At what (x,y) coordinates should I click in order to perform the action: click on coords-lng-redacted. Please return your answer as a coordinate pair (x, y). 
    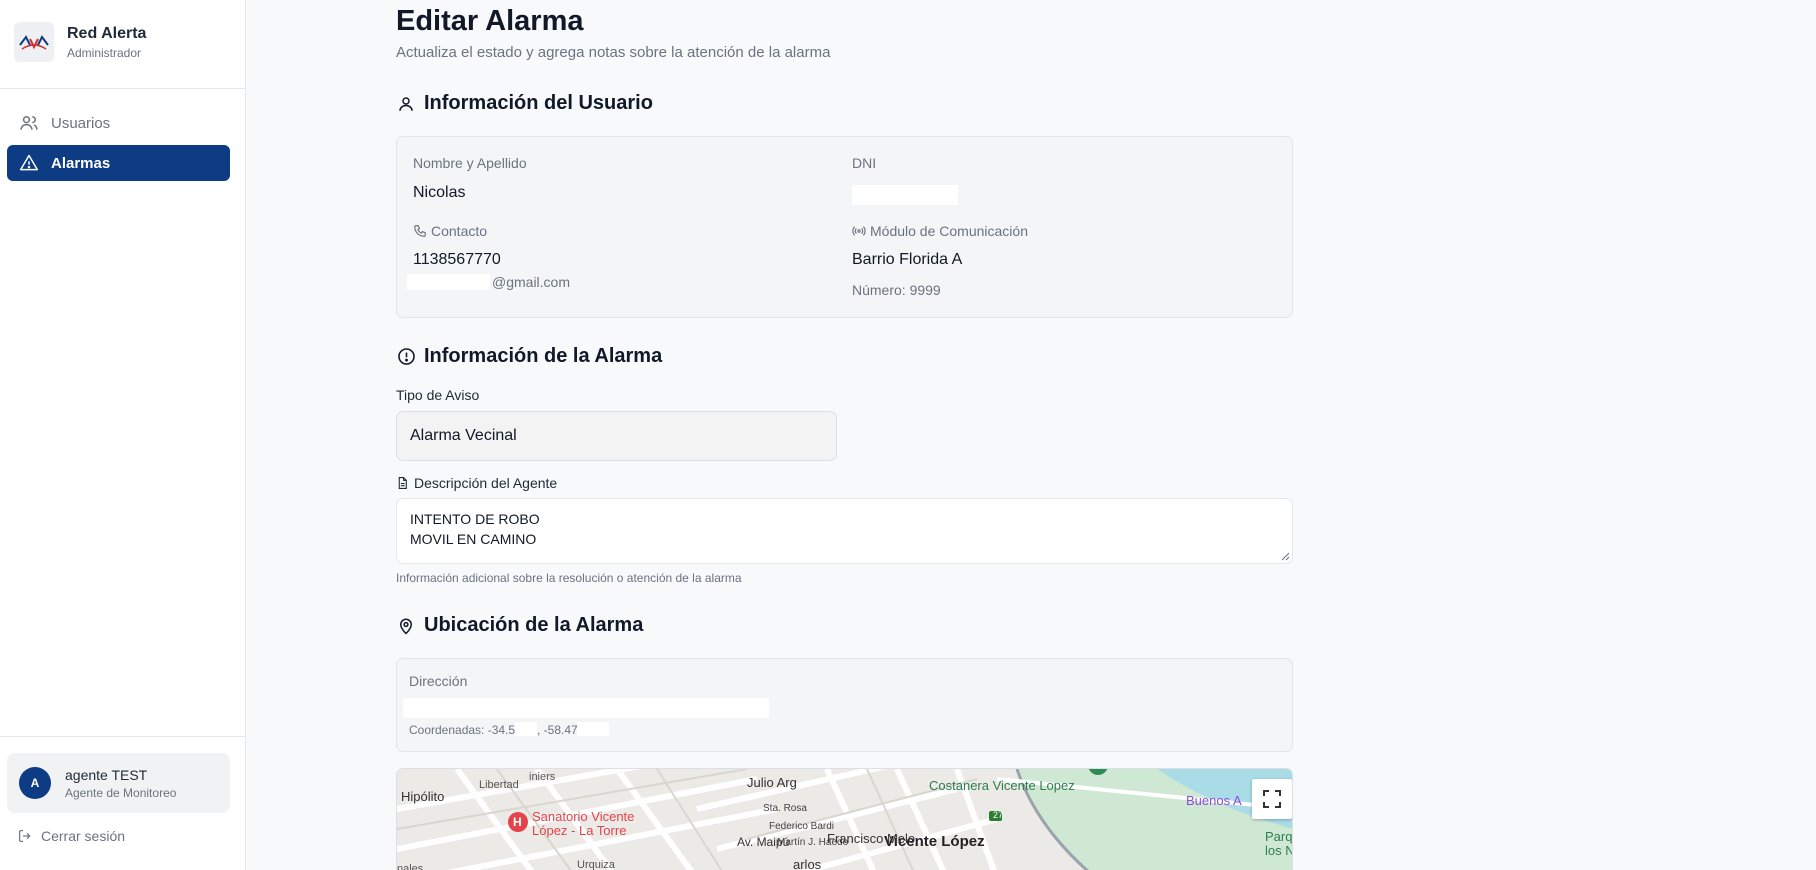
    Looking at the image, I should click on (593, 729).